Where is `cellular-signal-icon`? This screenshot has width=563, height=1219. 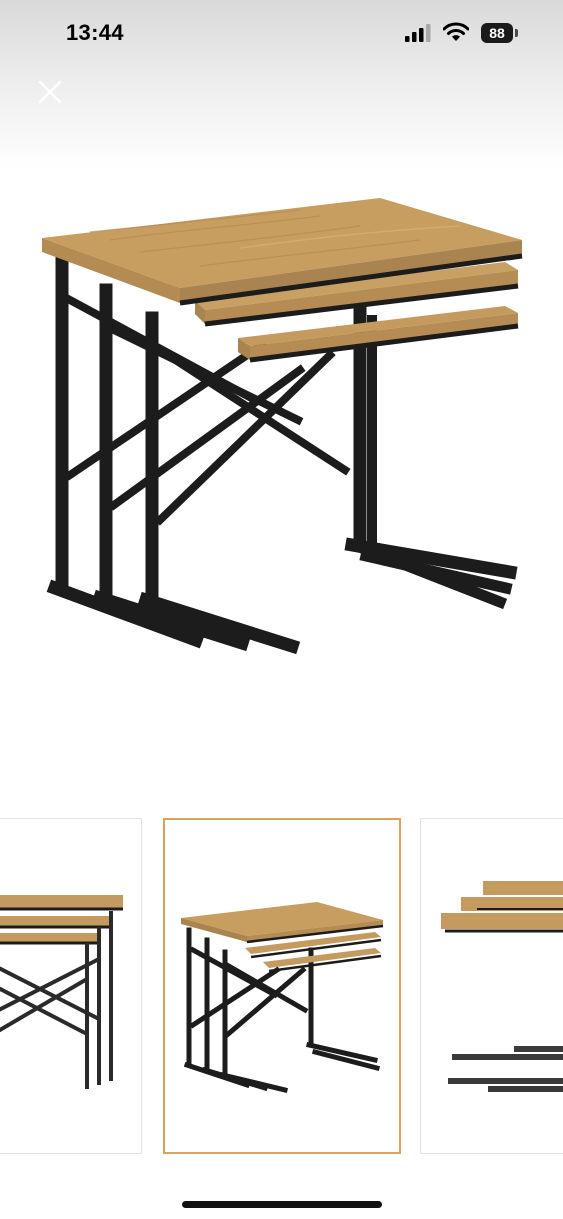 cellular-signal-icon is located at coordinates (418, 33).